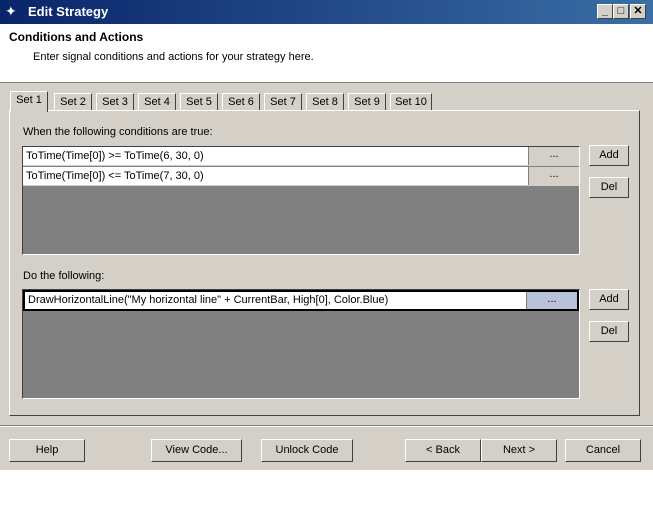 This screenshot has height=512, width=653. What do you see at coordinates (443, 450) in the screenshot?
I see `back-button: < Back` at bounding box center [443, 450].